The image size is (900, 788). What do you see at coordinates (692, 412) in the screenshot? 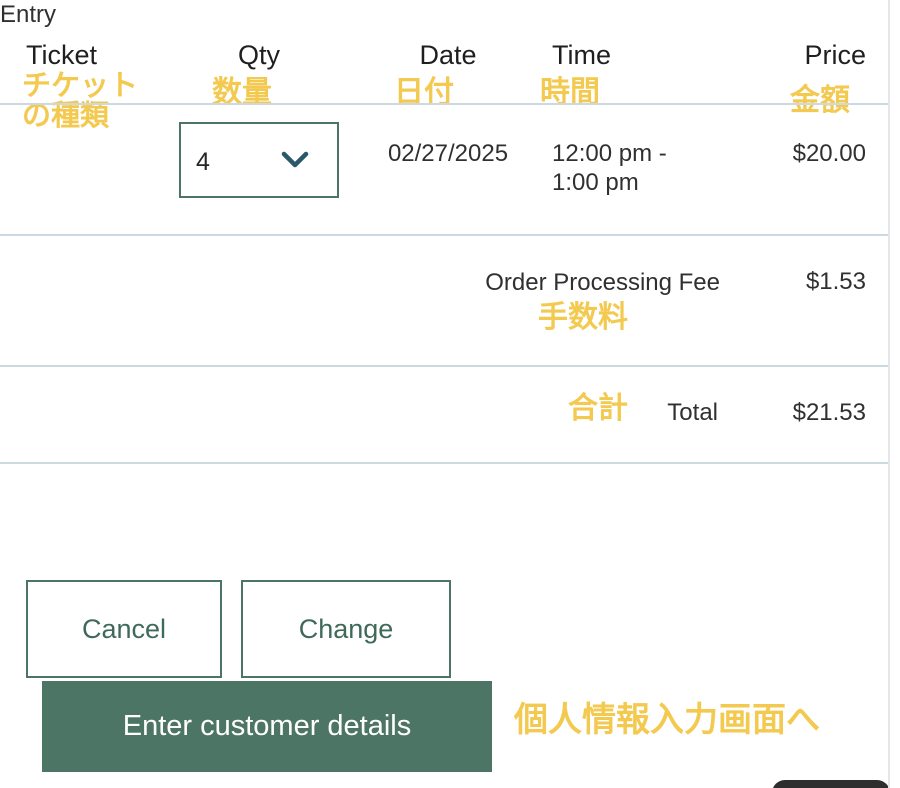
I see `total-label: Total` at bounding box center [692, 412].